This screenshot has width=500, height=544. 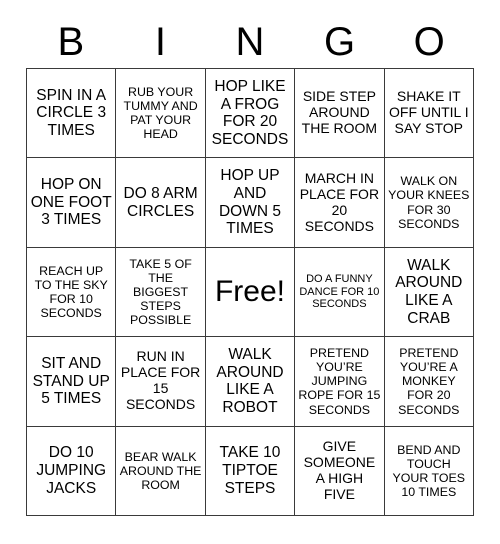 I want to click on bingo-cell: GIVE SOMEONE A HIGH FIVE, so click(x=340, y=471).